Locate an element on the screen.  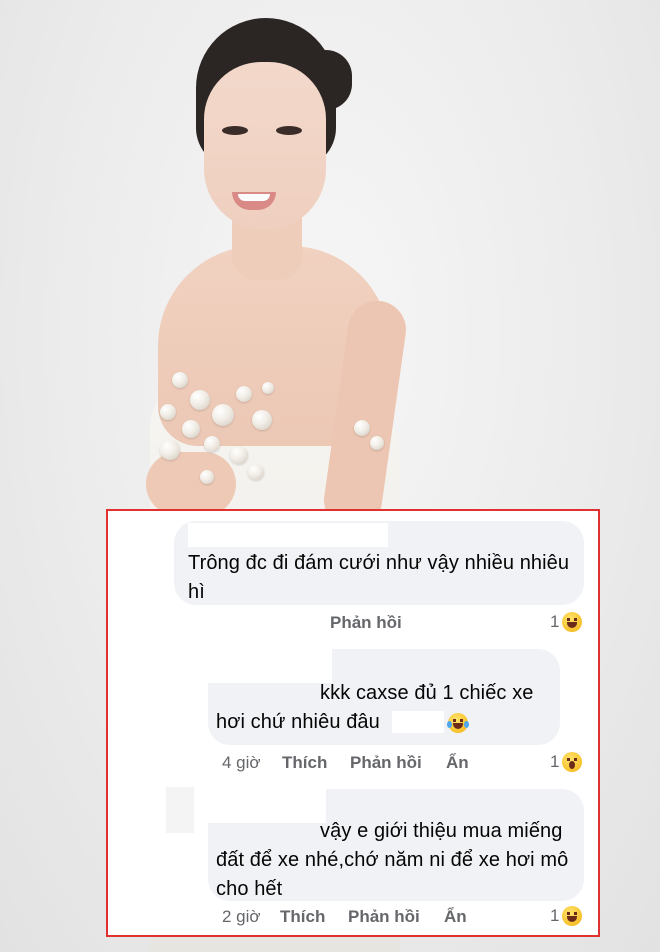
redacted-avatar is located at coordinates (180, 810).